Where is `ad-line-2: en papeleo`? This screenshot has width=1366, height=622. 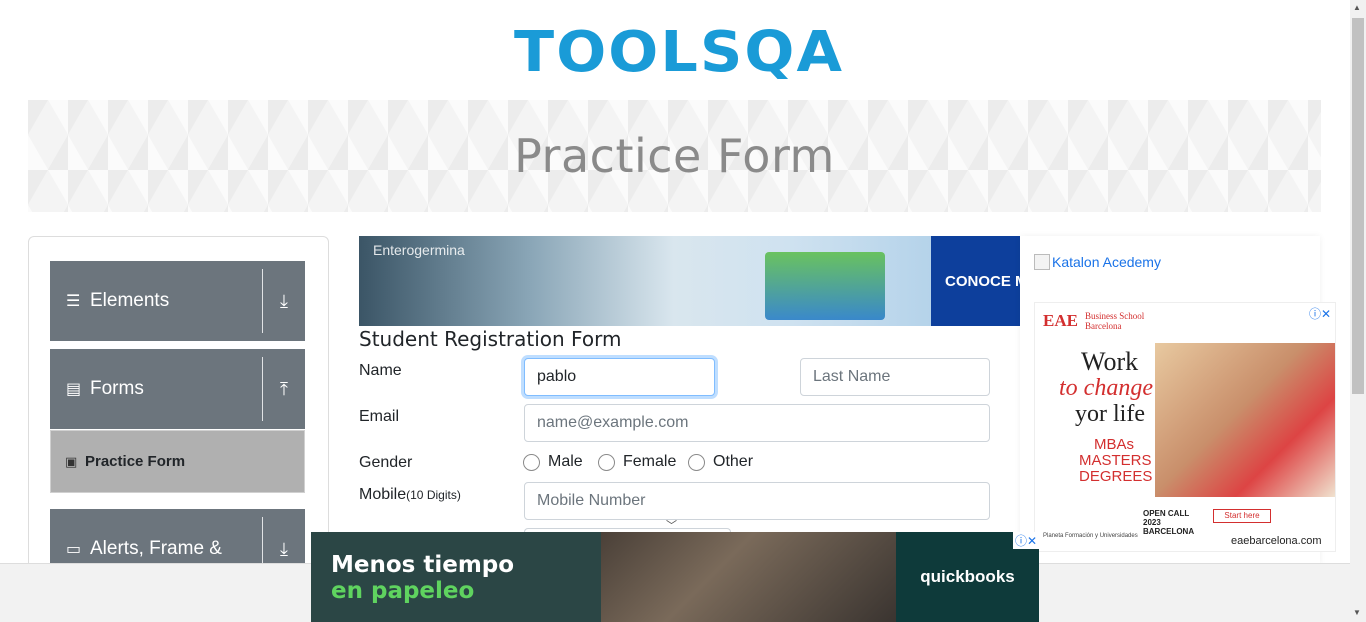
ad-line-2: en papeleo is located at coordinates (403, 591).